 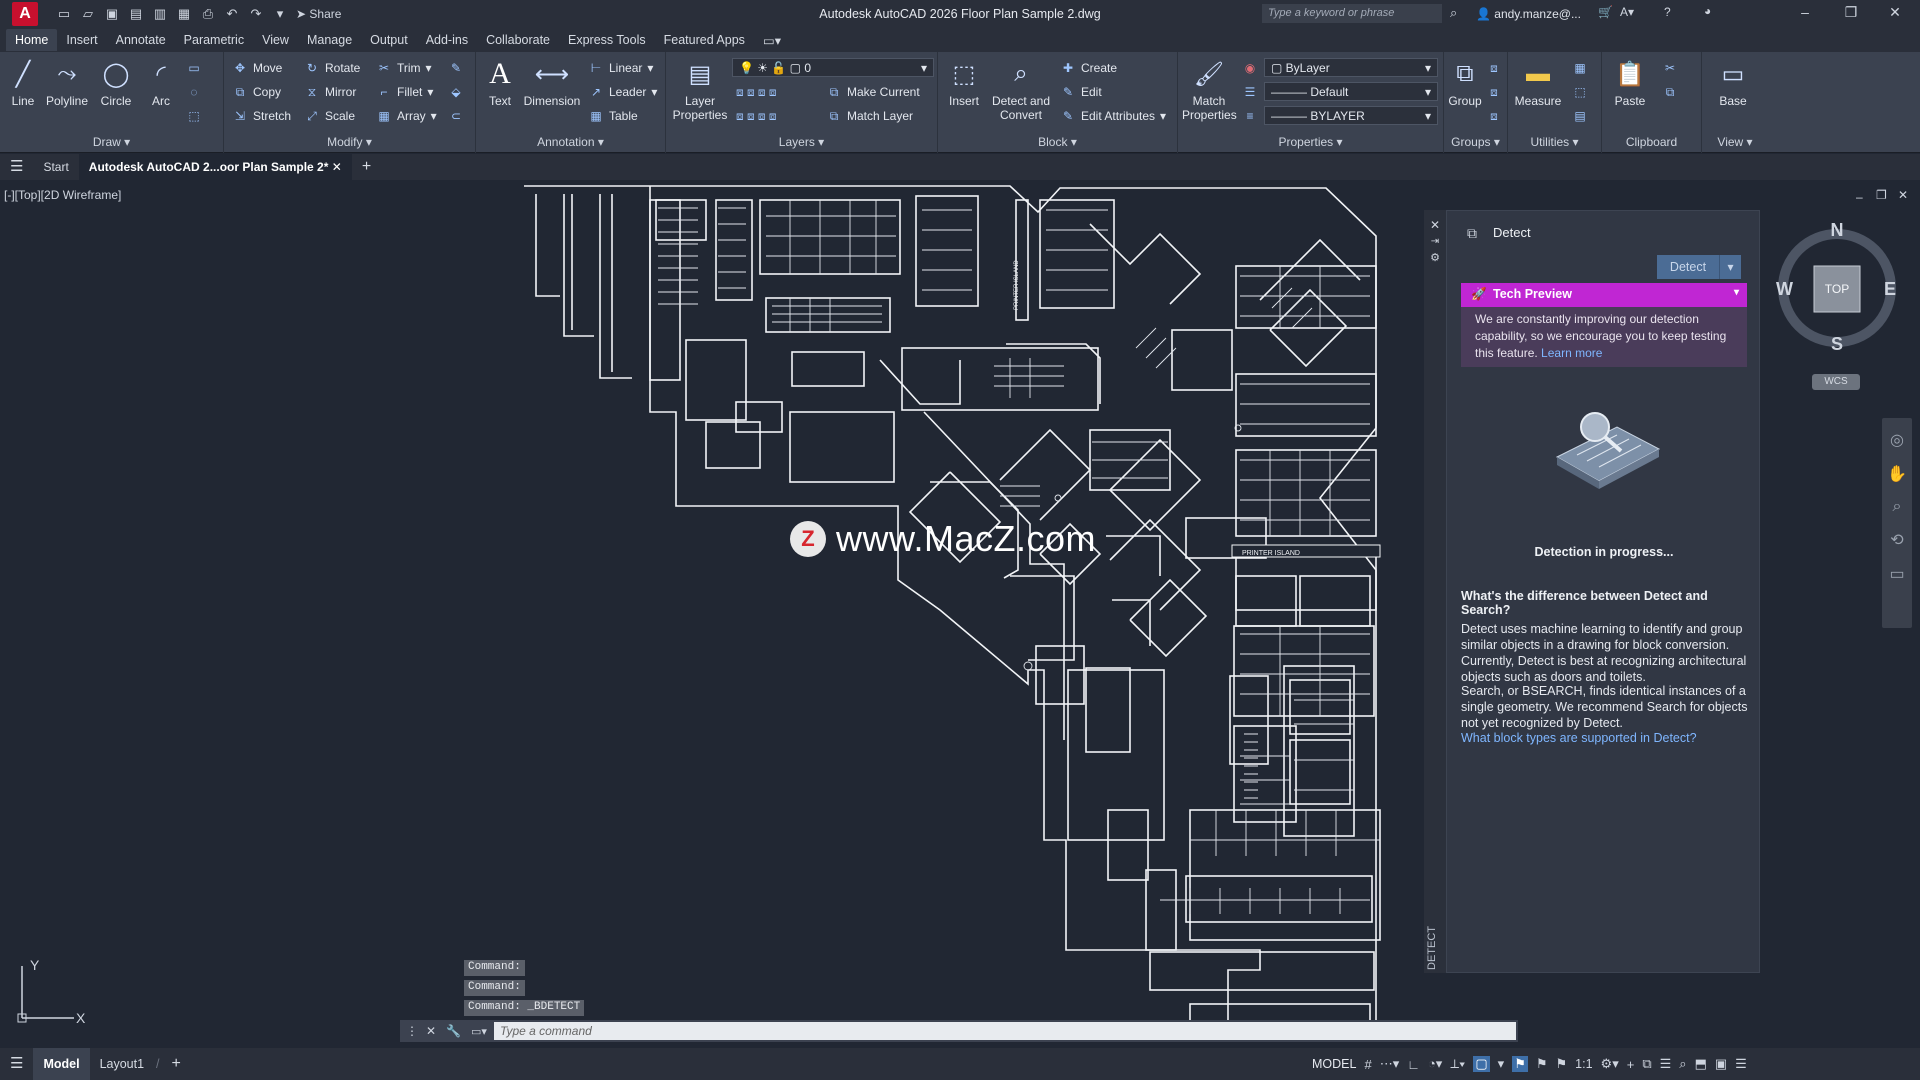 I want to click on erase-icon: ✎, so click(x=456, y=68).